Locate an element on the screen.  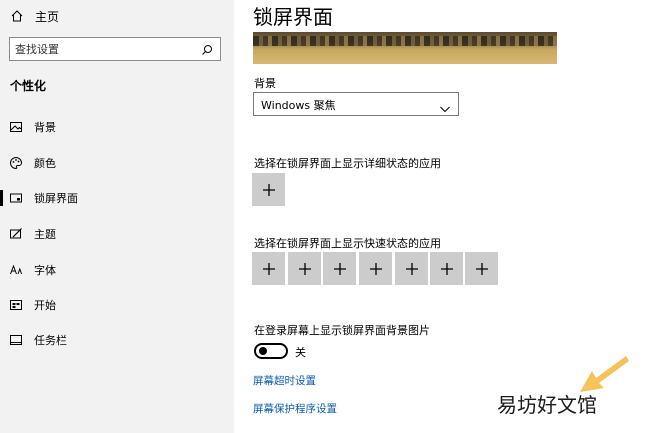
sidebar-item-label: 主题 is located at coordinates (45, 234).